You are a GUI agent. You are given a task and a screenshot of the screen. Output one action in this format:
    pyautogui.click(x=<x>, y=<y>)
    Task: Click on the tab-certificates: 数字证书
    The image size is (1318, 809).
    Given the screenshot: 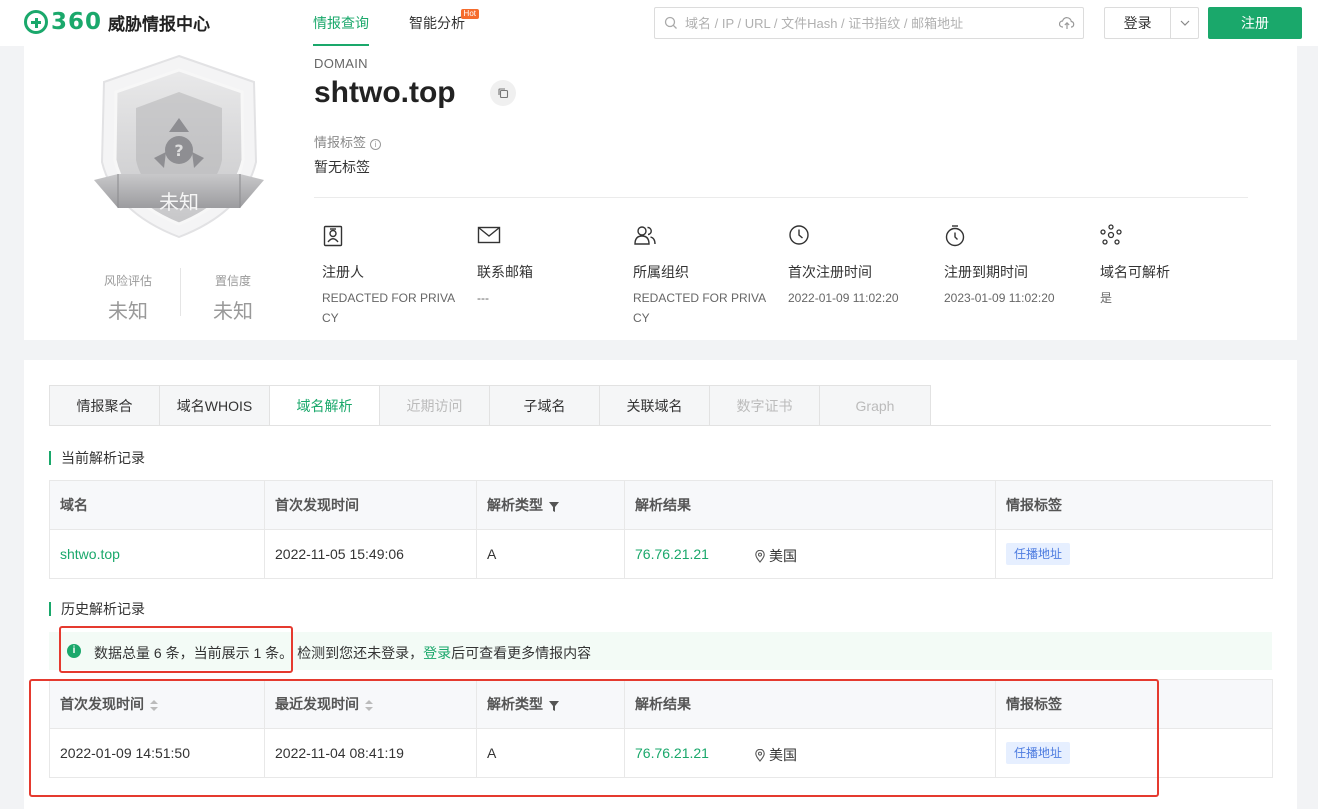 What is the action you would take?
    pyautogui.click(x=765, y=406)
    